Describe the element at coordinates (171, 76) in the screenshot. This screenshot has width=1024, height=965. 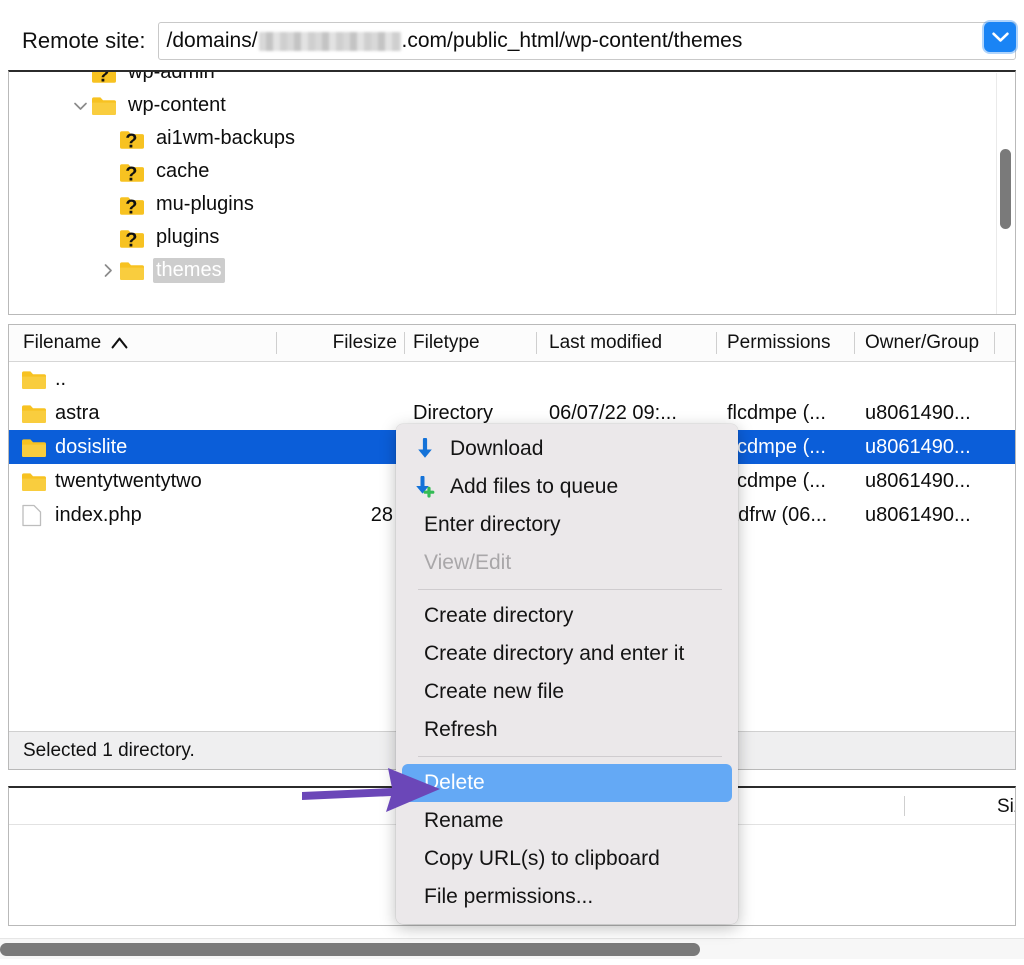
I see `tree-item-label: wp-admin` at that location.